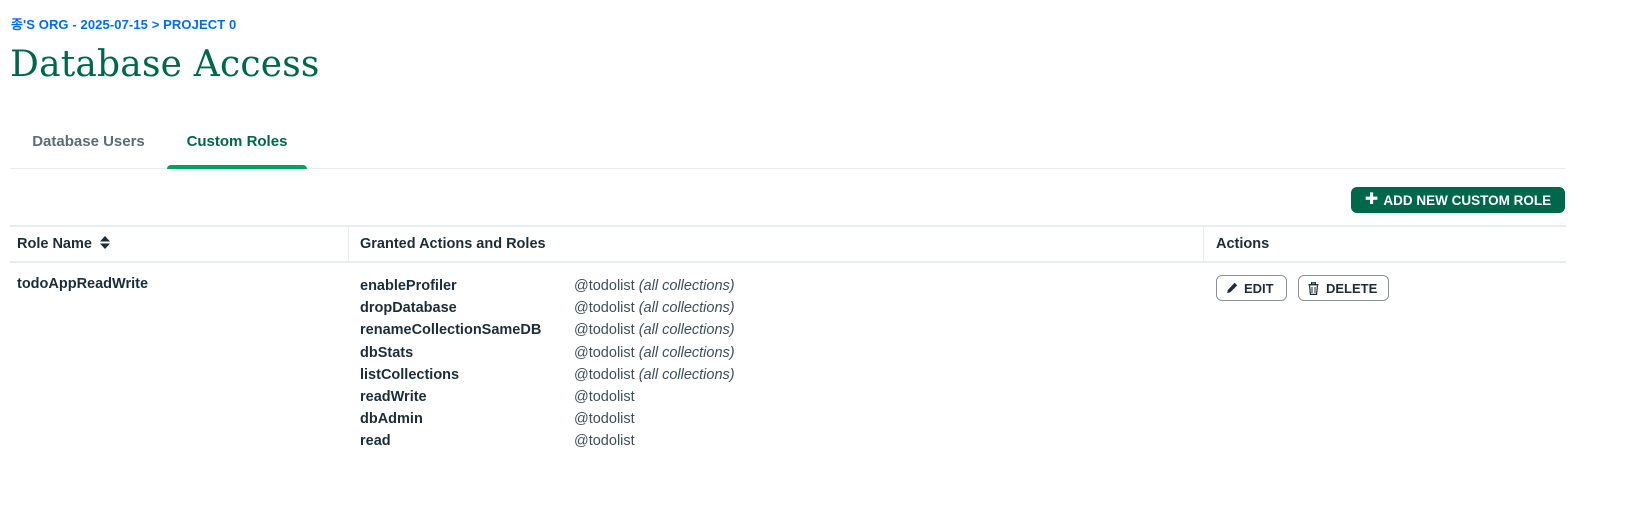 This screenshot has width=1644, height=513. What do you see at coordinates (1259, 288) in the screenshot?
I see `edit-button-label: EDIT` at bounding box center [1259, 288].